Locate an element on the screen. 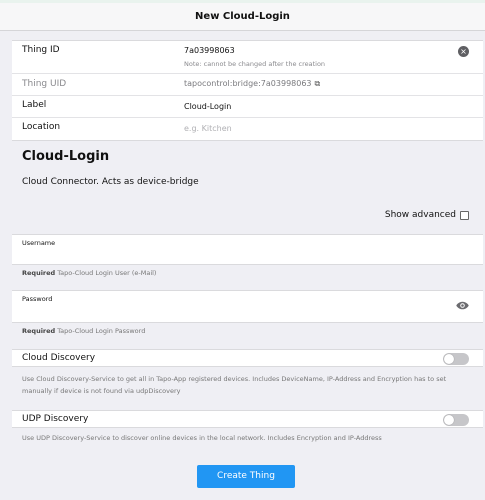  thing-id-value: 7a03998063 is located at coordinates (209, 50).